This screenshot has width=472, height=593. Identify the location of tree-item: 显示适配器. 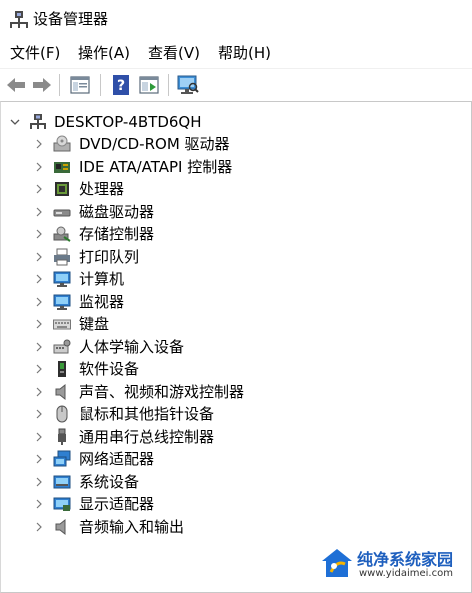
(231, 504).